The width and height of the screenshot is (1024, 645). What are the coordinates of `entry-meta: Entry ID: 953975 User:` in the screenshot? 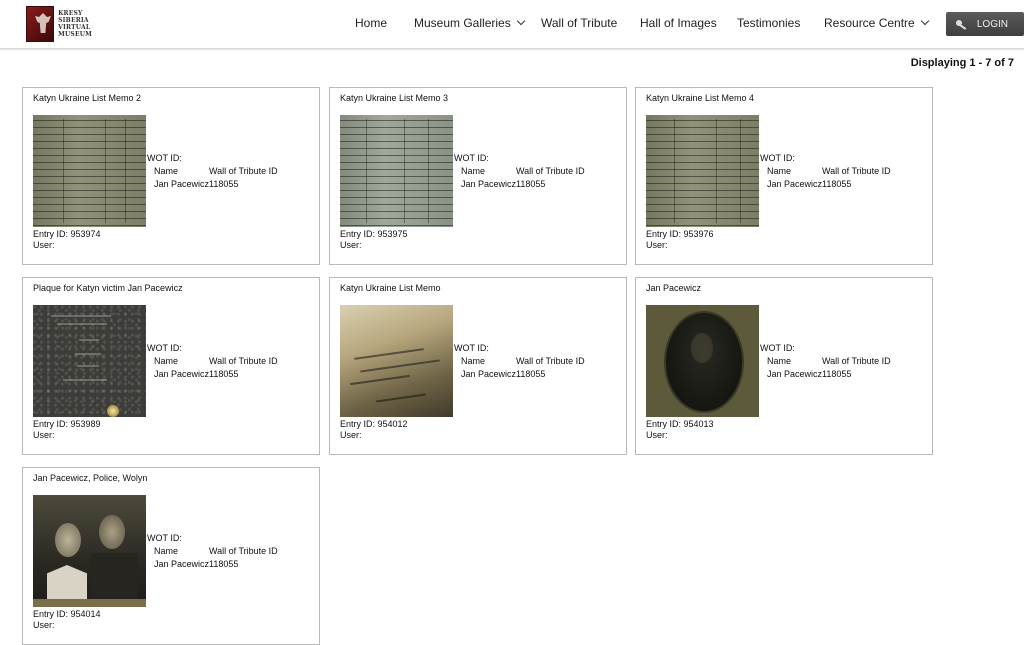 It's located at (374, 239).